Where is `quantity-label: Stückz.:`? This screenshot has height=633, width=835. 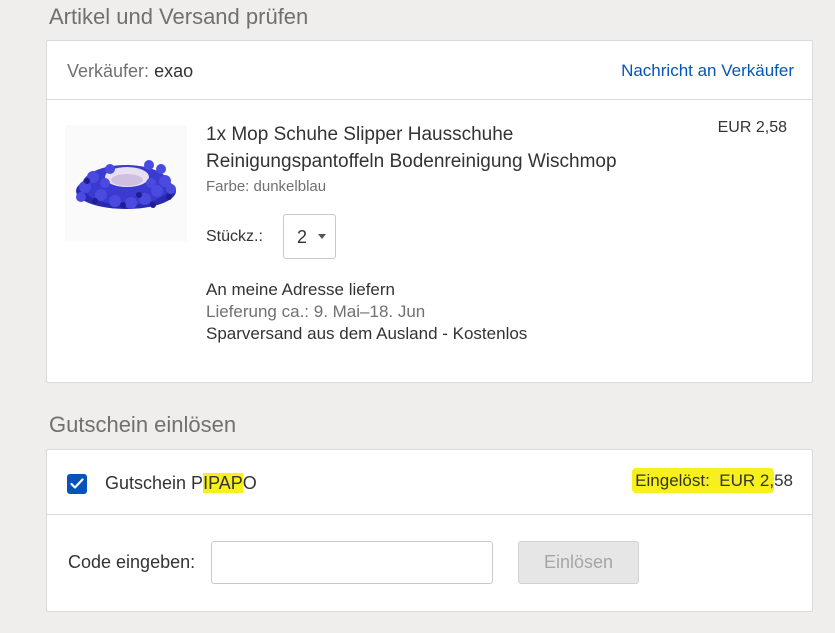 quantity-label: Stückz.: is located at coordinates (234, 236).